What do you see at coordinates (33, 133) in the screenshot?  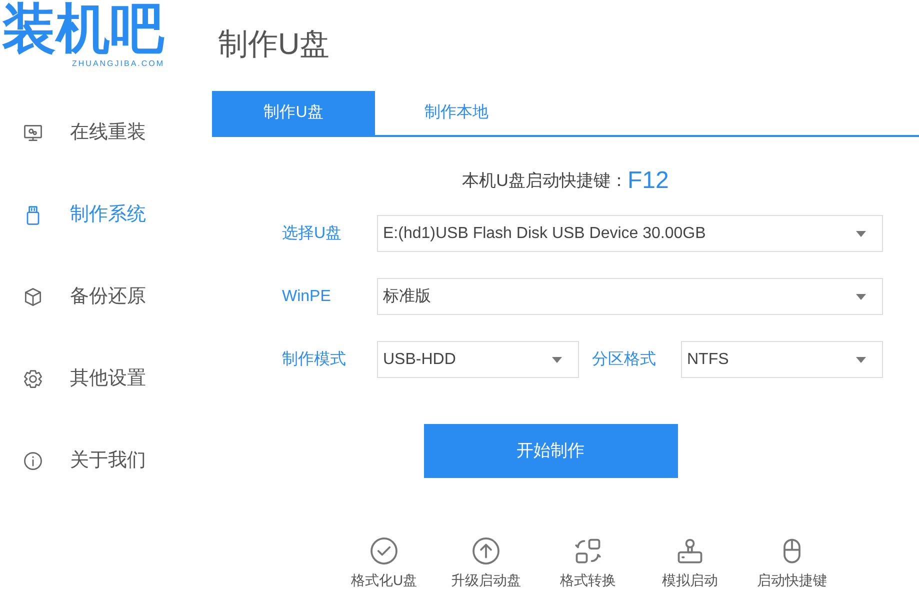 I see `monitor-icon` at bounding box center [33, 133].